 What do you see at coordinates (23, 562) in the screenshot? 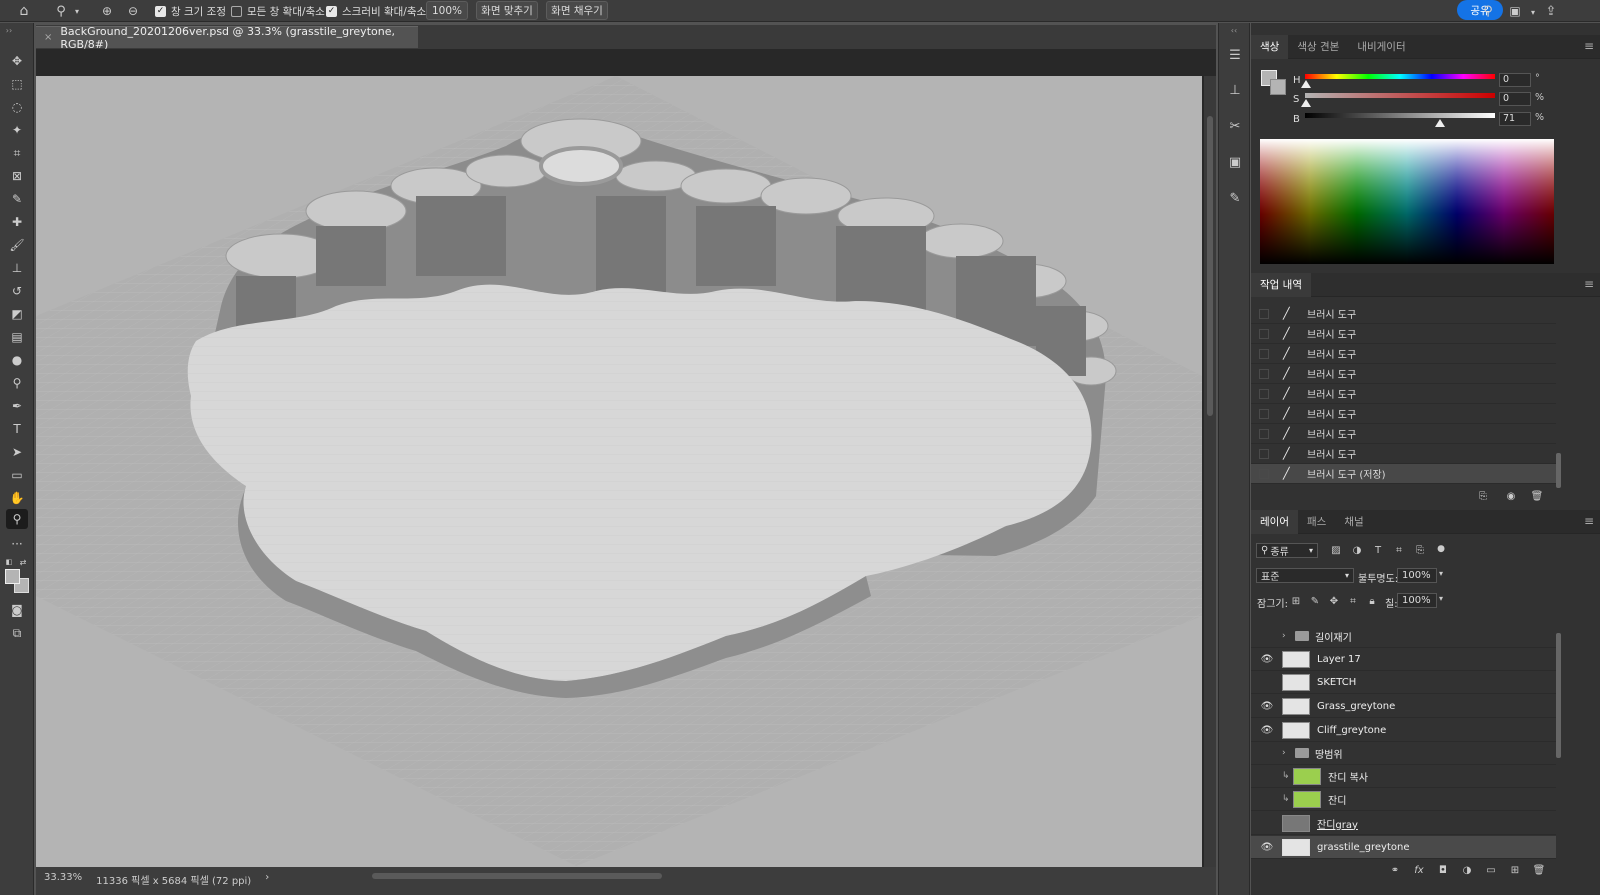
I see `swap-colors-icon: ⇄` at bounding box center [23, 562].